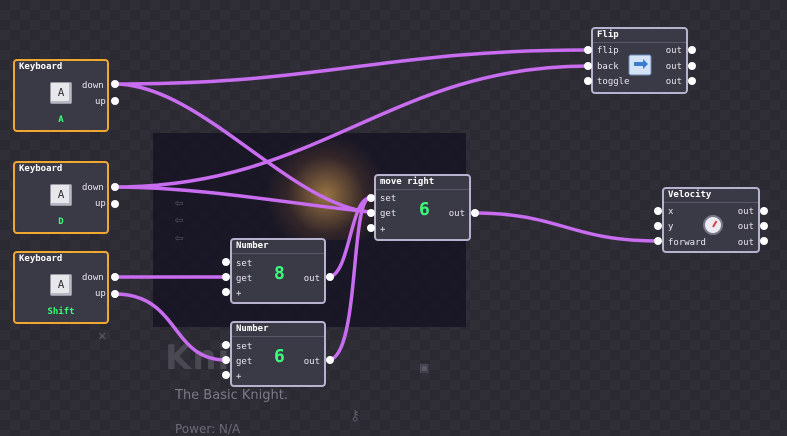 The width and height of the screenshot is (787, 436). I want to click on number-node: Number set get + 6 out, so click(278, 354).